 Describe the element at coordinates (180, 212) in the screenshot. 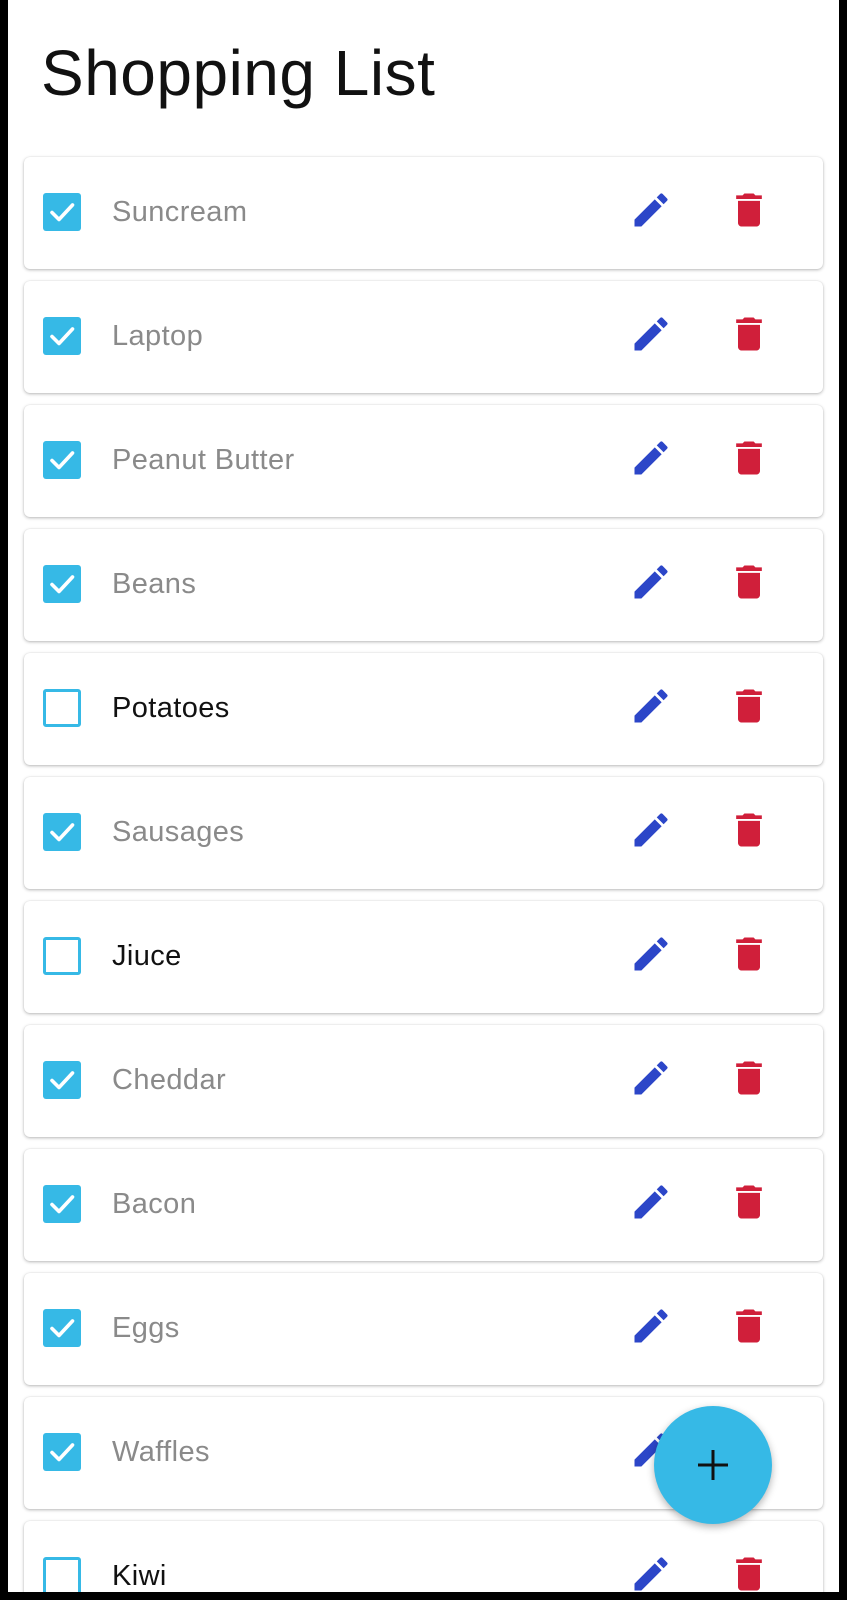

I see `item-label: Suncream` at that location.